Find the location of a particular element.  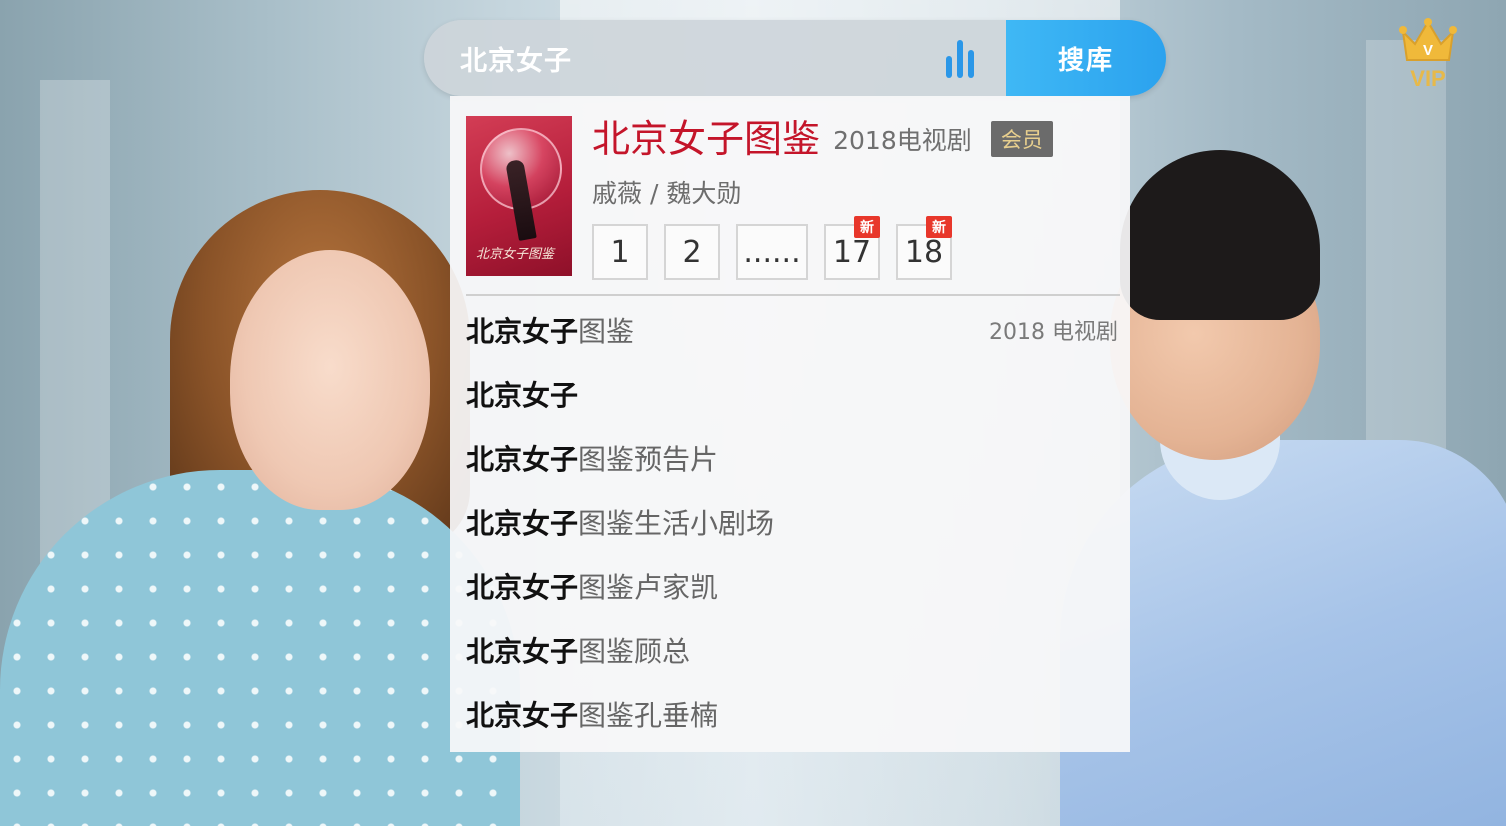

suggestion-text: 北京女子图鉴预告片 is located at coordinates (592, 458).